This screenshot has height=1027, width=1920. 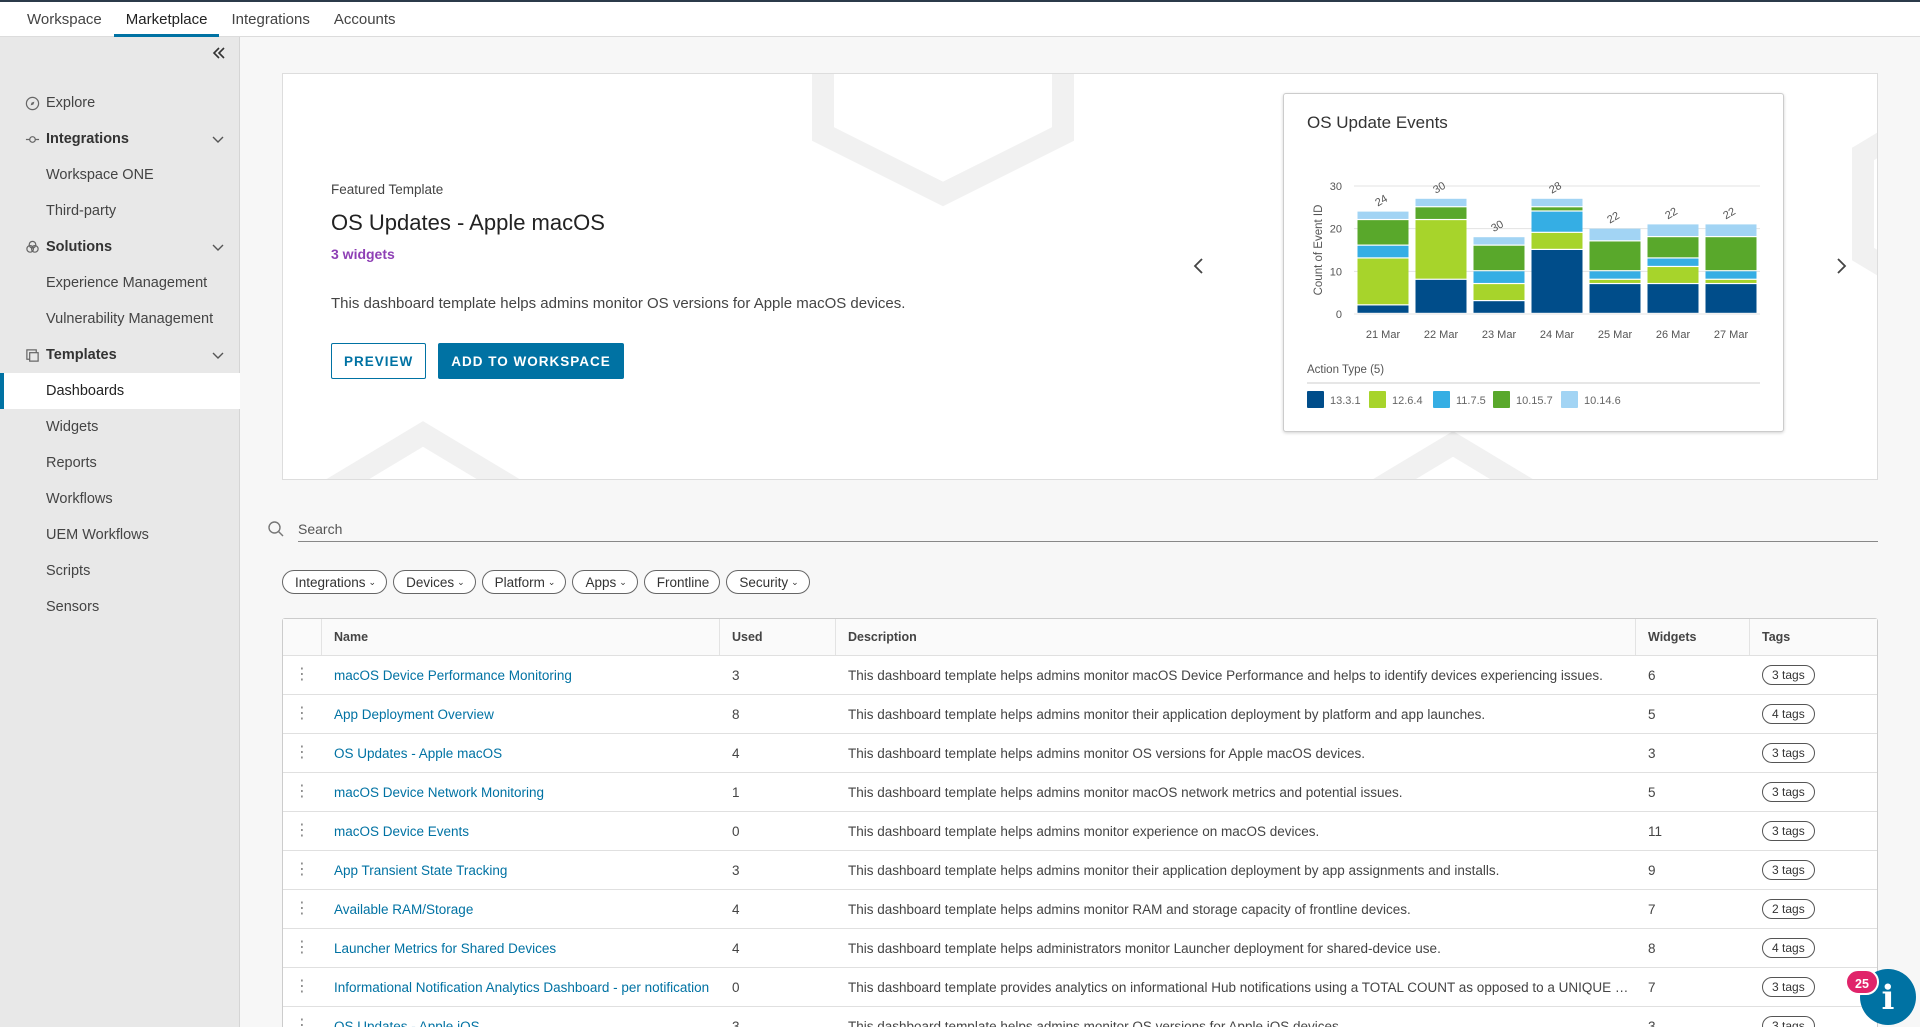 What do you see at coordinates (1407, 401) in the screenshot?
I see `legend-label: 12.6.4` at bounding box center [1407, 401].